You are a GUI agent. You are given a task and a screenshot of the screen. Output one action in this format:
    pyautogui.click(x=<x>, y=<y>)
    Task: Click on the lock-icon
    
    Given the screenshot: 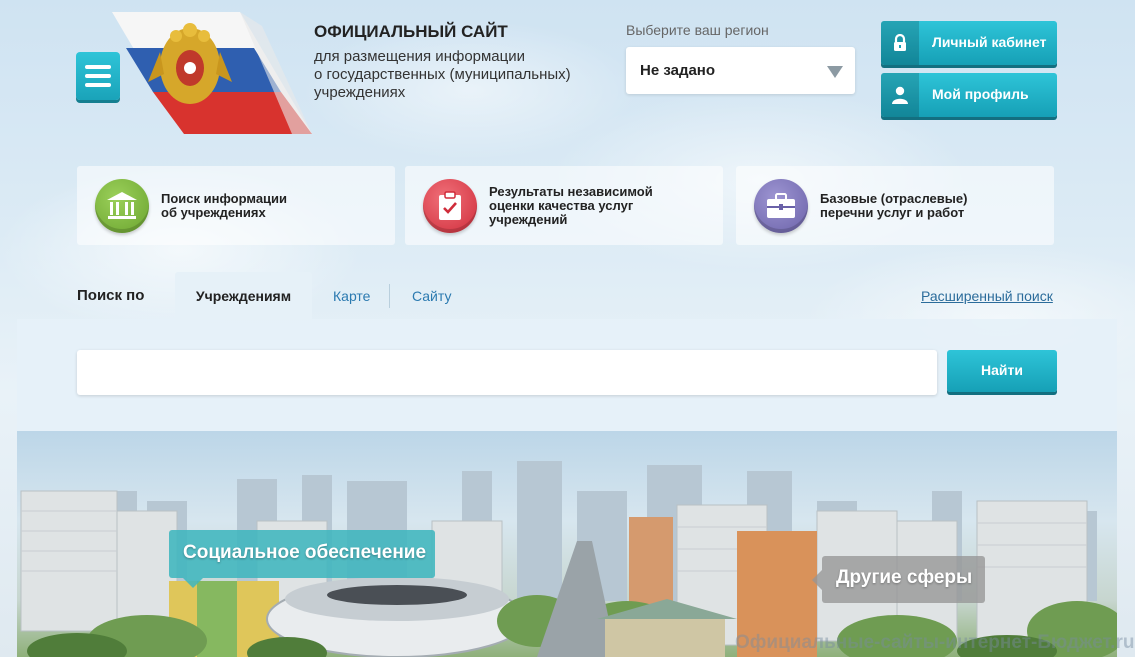 What is the action you would take?
    pyautogui.click(x=900, y=43)
    